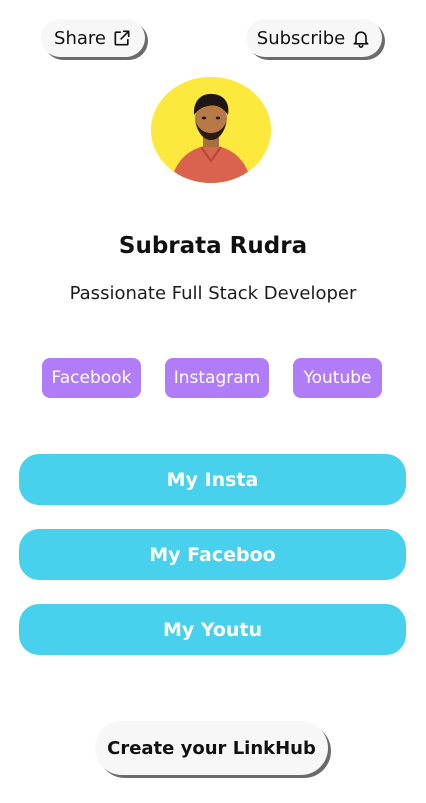 This screenshot has width=426, height=803. Describe the element at coordinates (211, 748) in the screenshot. I see `create-linkhub-button: Create your LinkHub` at that location.